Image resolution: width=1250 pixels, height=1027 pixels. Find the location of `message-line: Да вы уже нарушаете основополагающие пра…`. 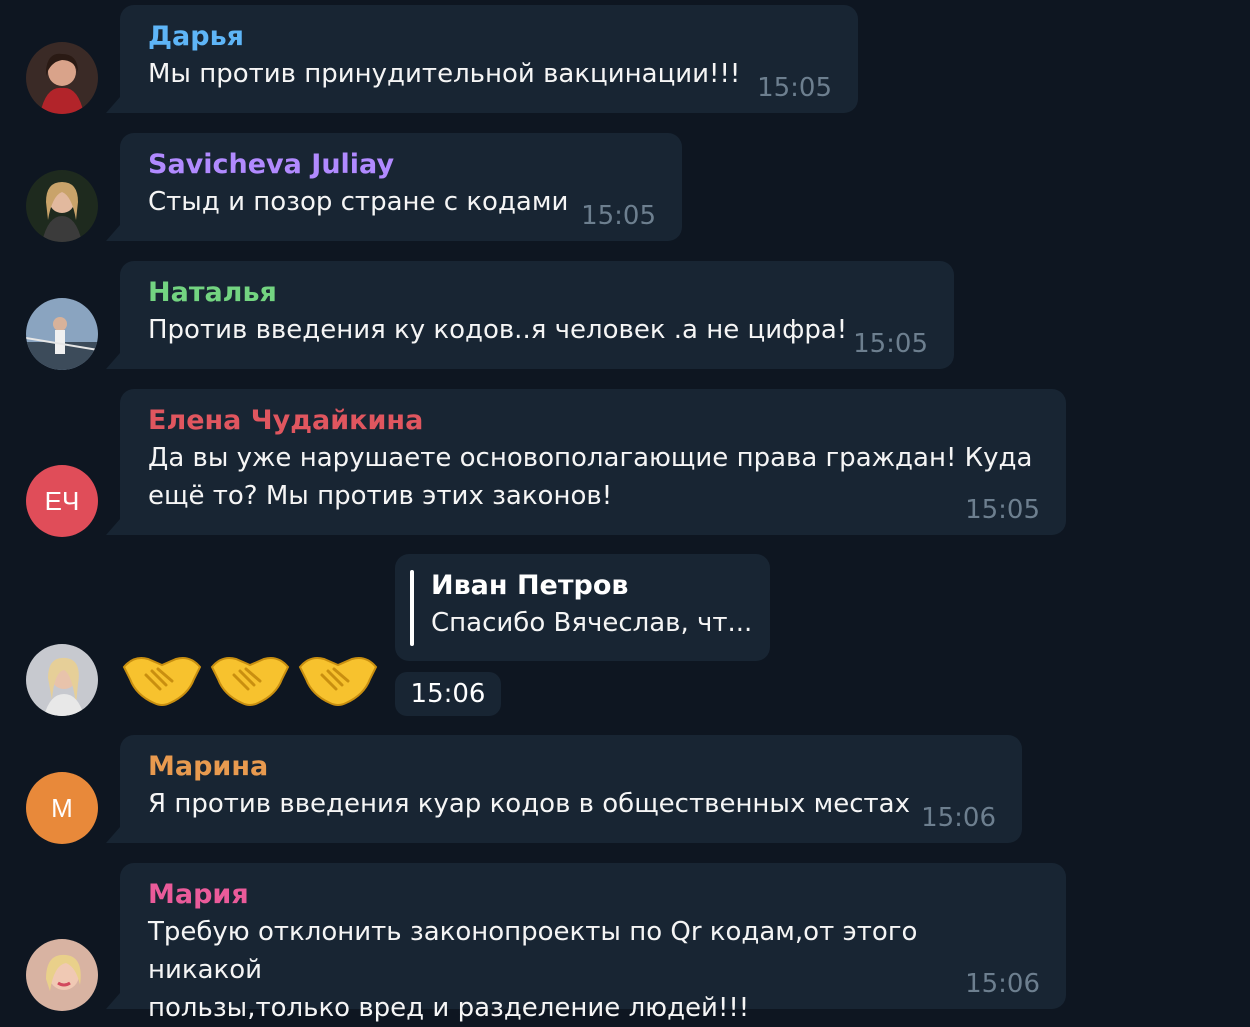

message-line: Да вы уже нарушаете основополагающие пра… is located at coordinates (590, 458).